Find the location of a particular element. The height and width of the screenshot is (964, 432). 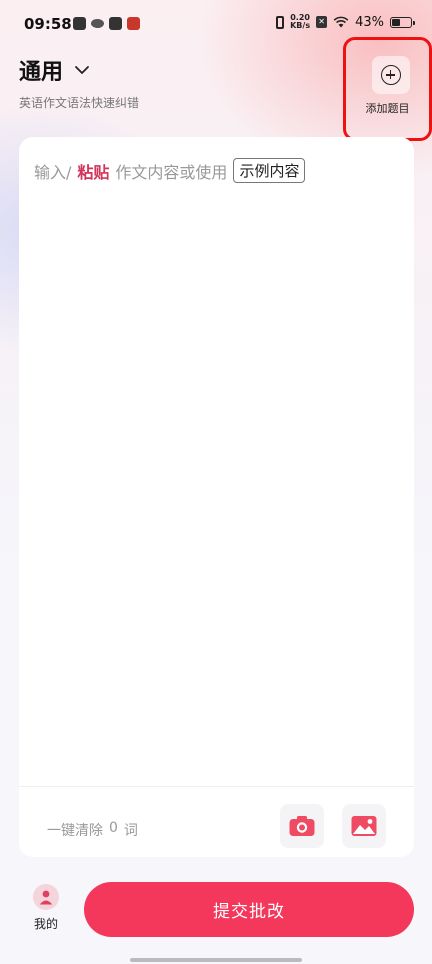

no-sim-icon: ✕ is located at coordinates (322, 22).